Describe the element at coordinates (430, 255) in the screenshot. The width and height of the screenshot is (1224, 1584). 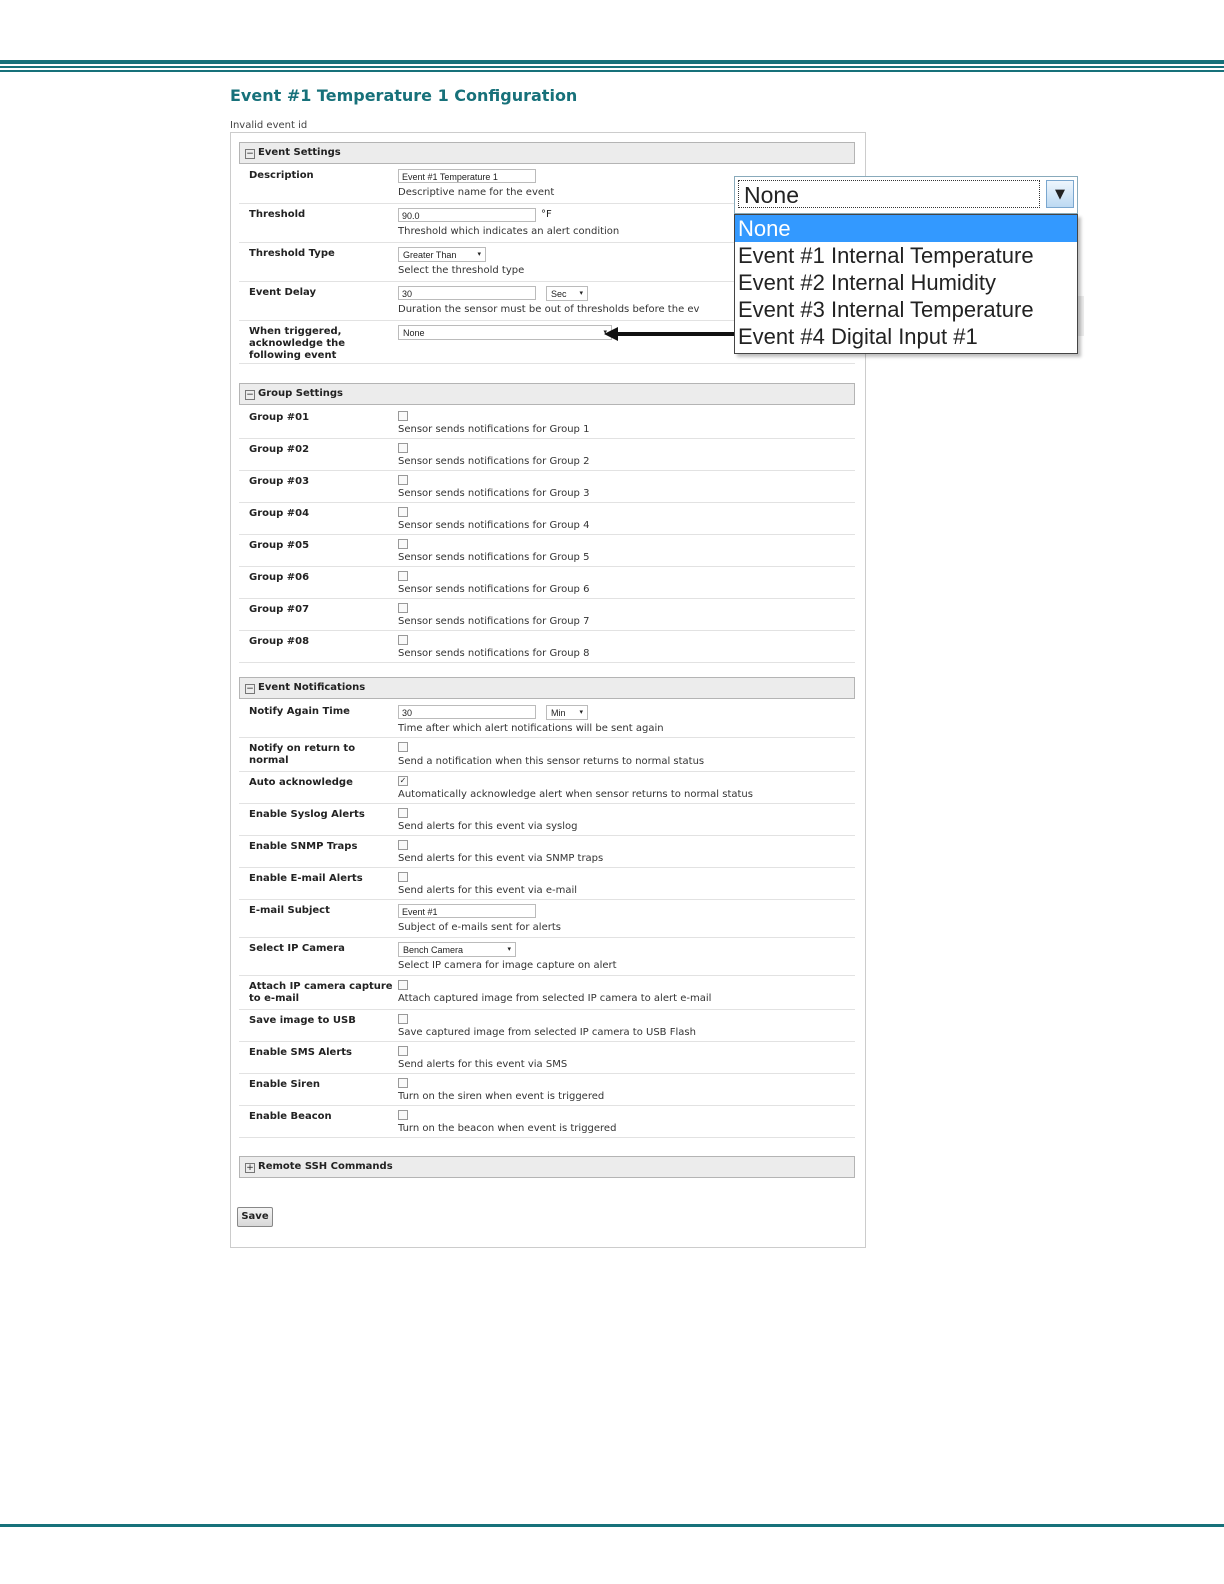
I see `select-value: Greater Than` at that location.